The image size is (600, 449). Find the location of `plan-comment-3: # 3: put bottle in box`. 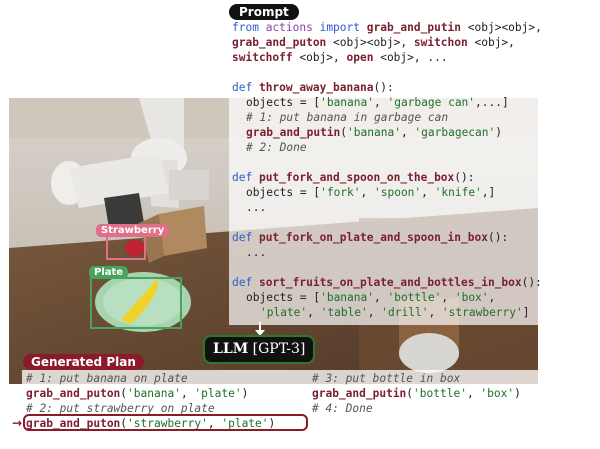

plan-comment-3: # 3: put bottle in box is located at coordinates (386, 378).